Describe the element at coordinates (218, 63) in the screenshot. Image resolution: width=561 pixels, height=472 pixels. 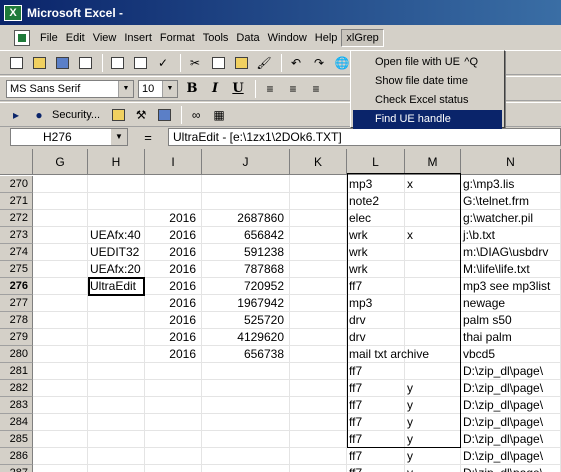
I see `copy-icon` at that location.